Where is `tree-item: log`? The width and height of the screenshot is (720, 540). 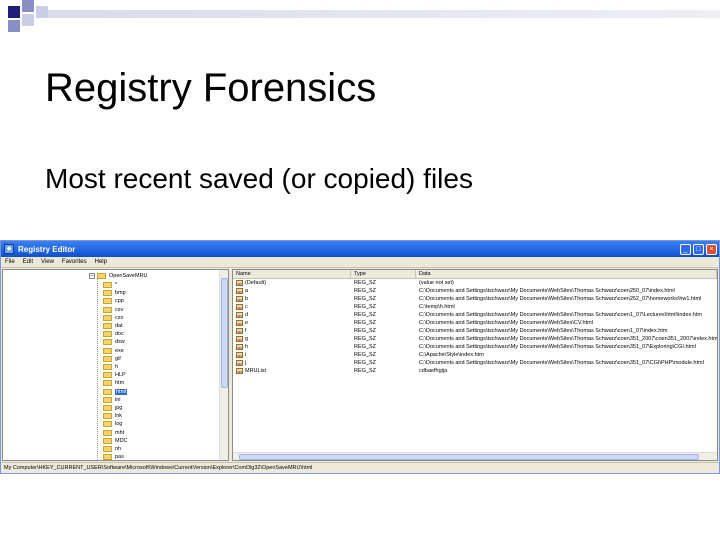
tree-item: log is located at coordinates (112, 424).